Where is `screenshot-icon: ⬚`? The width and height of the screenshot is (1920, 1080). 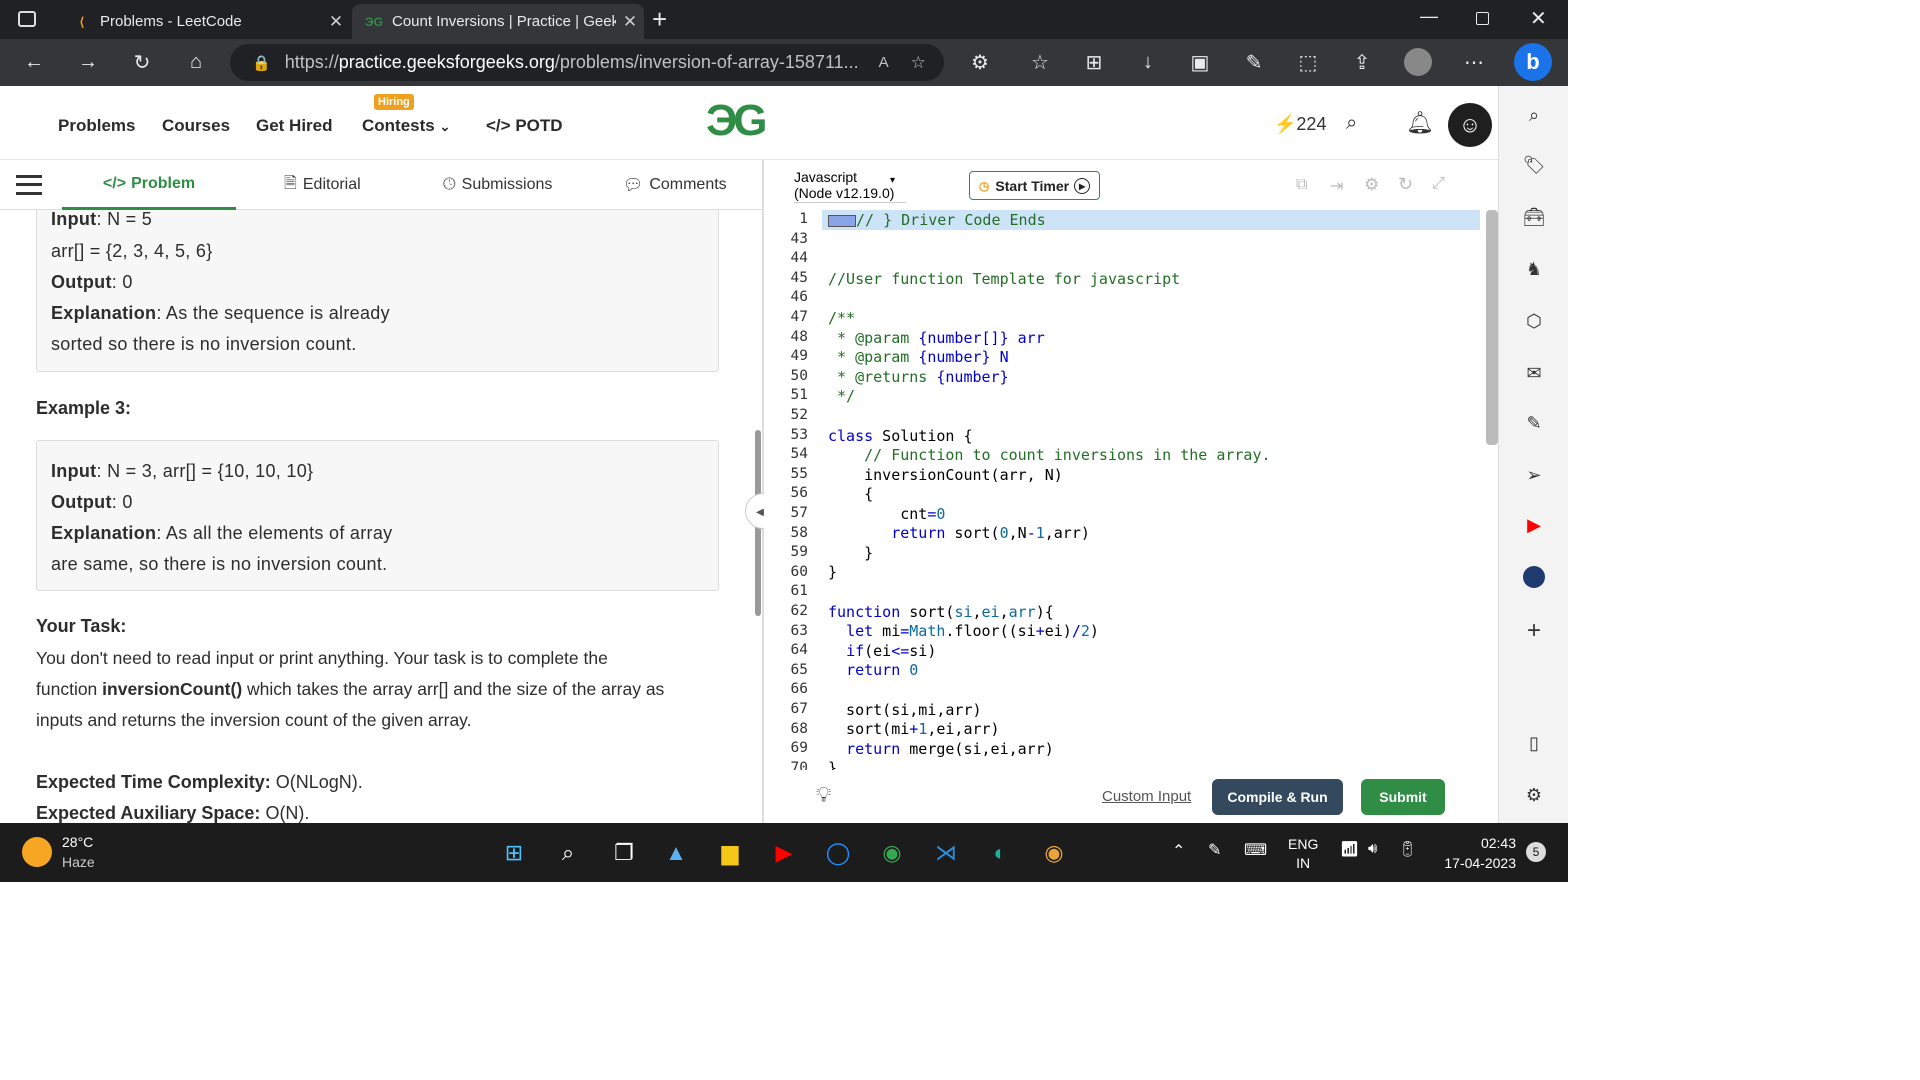 screenshot-icon: ⬚ is located at coordinates (1308, 62).